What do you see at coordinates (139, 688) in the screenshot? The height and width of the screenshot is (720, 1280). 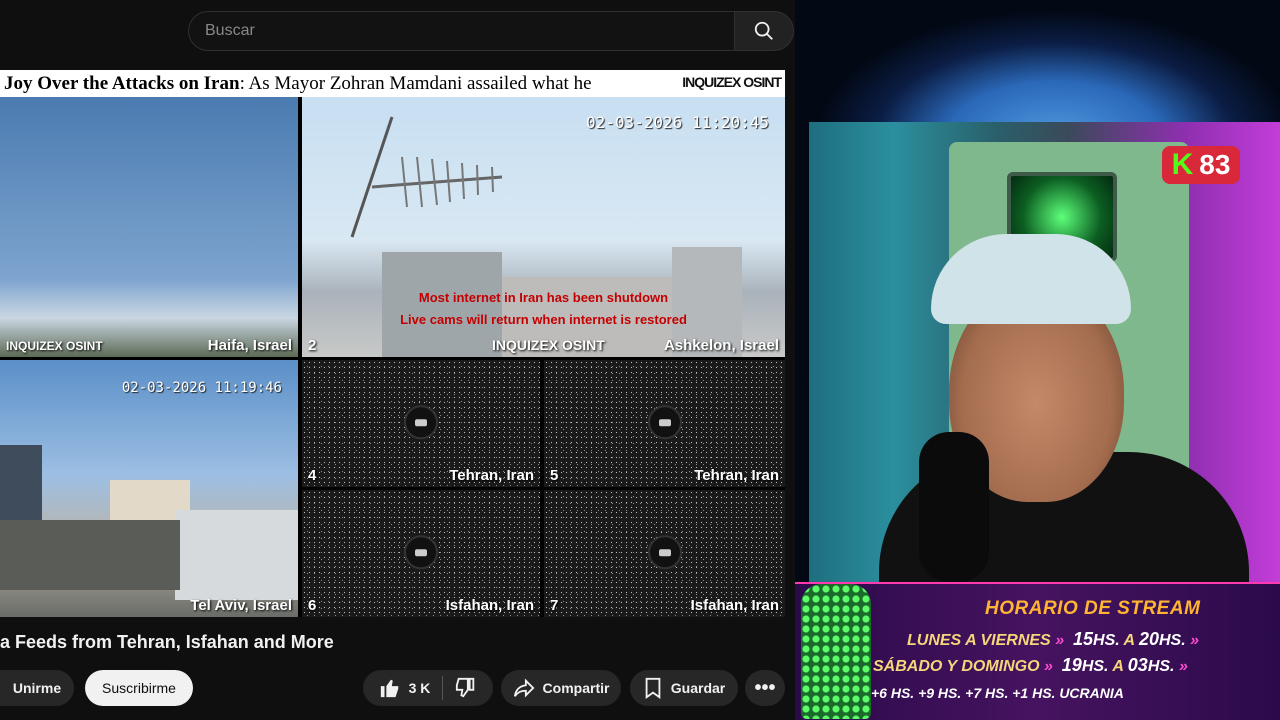 I see `subscribe-button: Suscribirme` at bounding box center [139, 688].